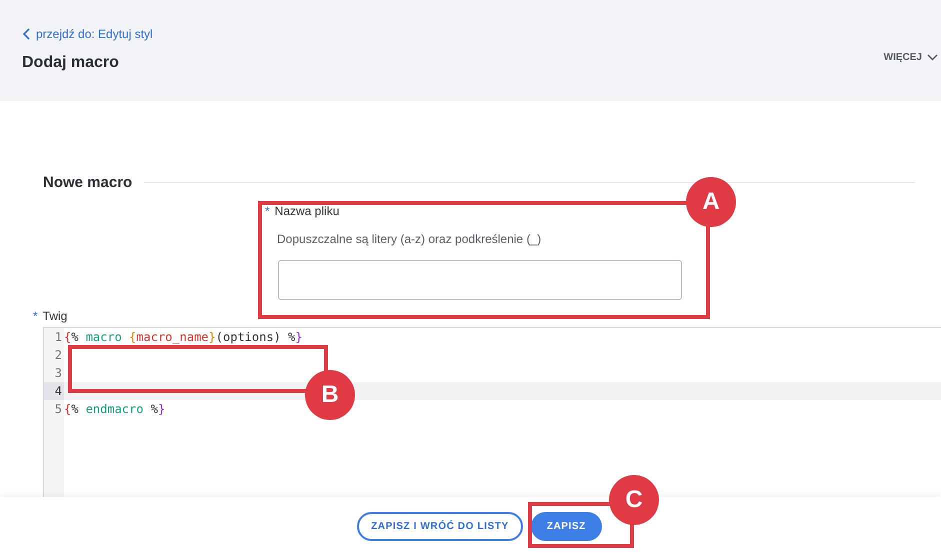  I want to click on field-label: Nazwa pliku, so click(307, 211).